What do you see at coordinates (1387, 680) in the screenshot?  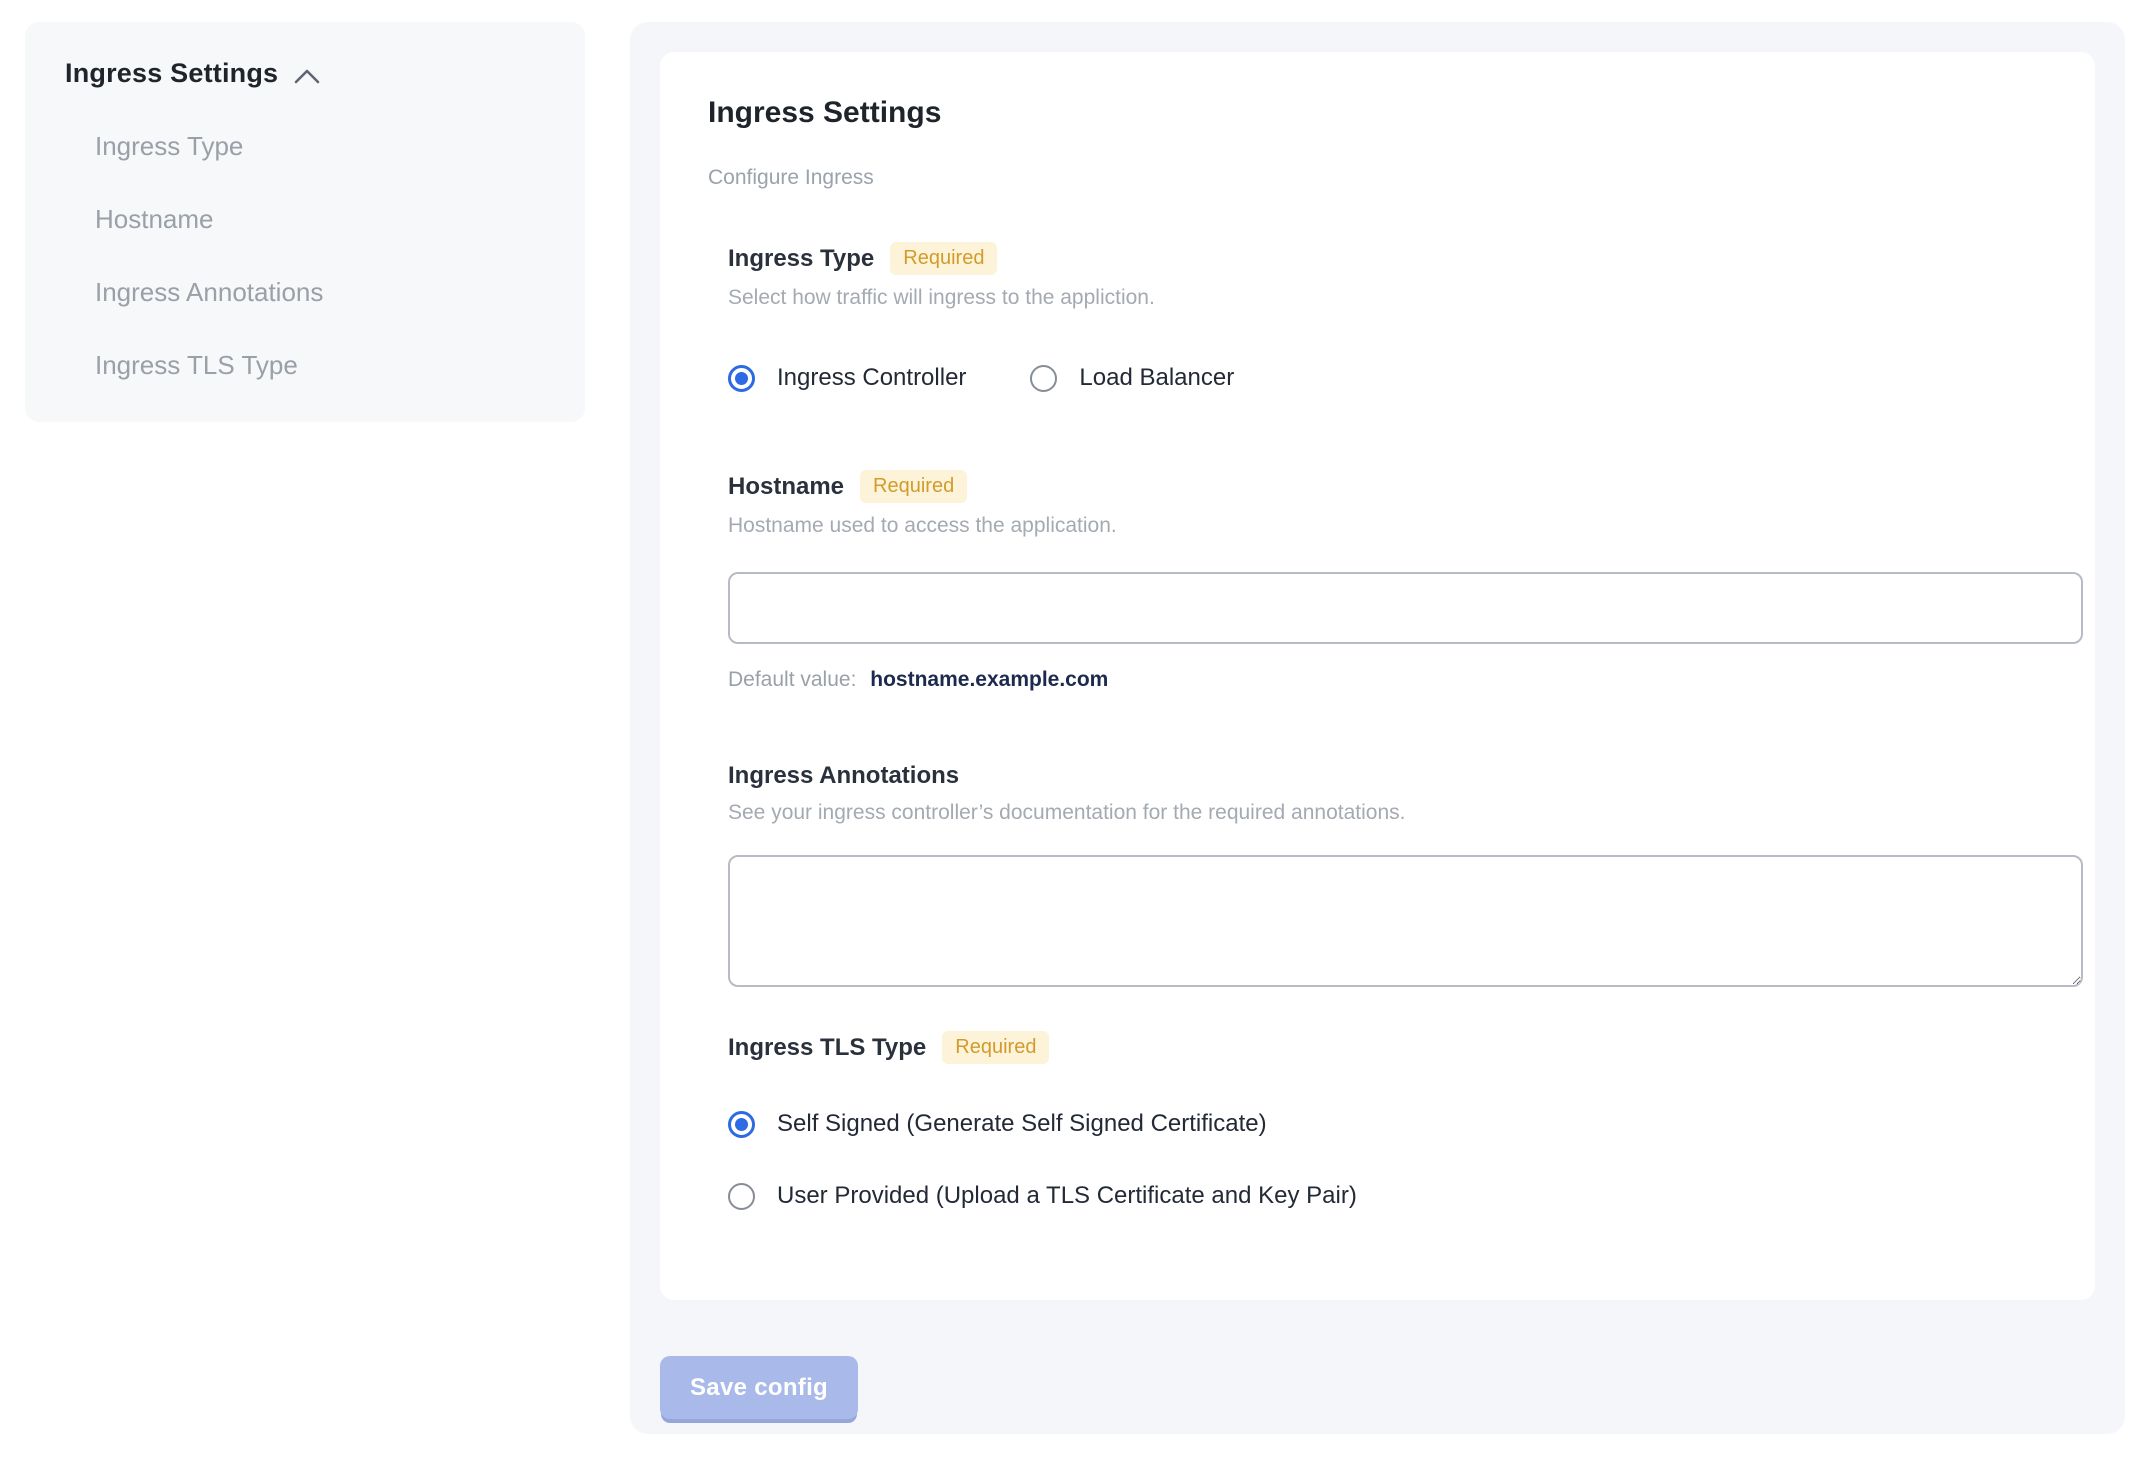 I see `hostname-default-line: Default value: hostname.example.com` at bounding box center [1387, 680].